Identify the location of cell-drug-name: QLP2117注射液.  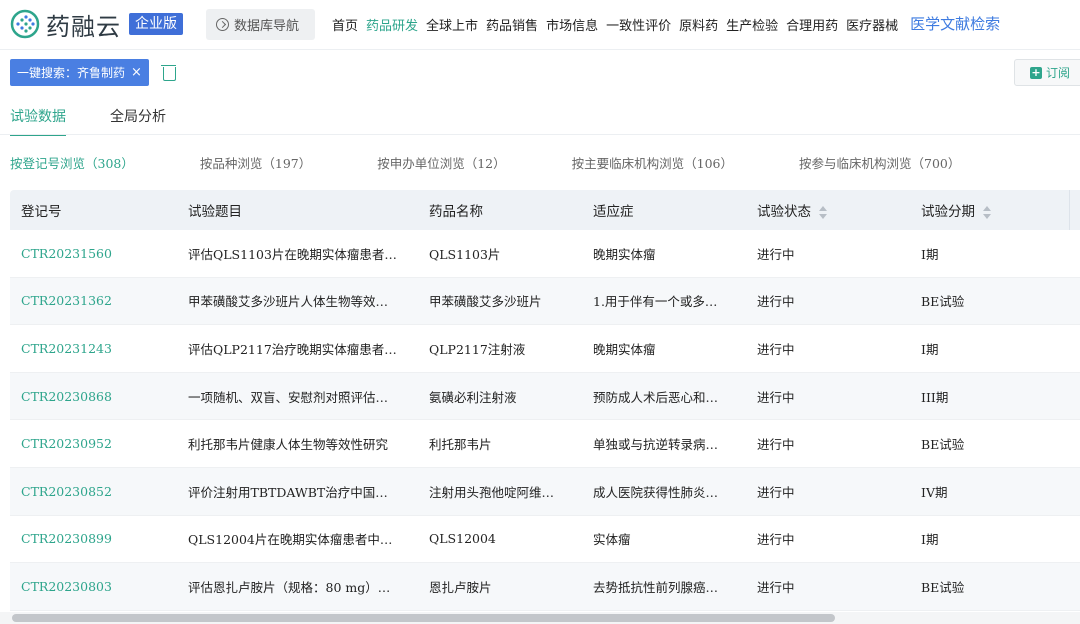
(477, 349).